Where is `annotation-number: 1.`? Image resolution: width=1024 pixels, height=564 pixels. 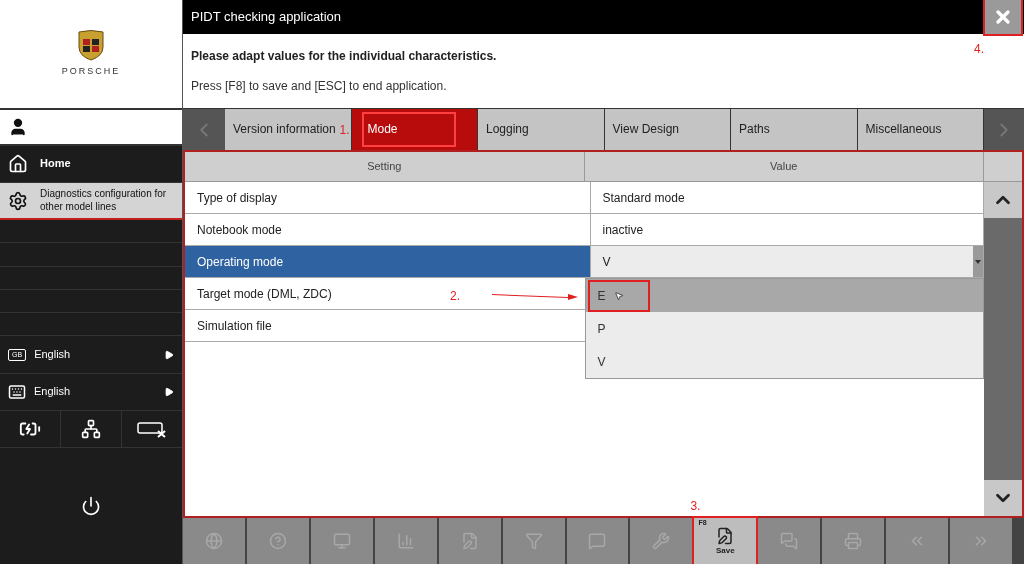 annotation-number: 1. is located at coordinates (344, 130).